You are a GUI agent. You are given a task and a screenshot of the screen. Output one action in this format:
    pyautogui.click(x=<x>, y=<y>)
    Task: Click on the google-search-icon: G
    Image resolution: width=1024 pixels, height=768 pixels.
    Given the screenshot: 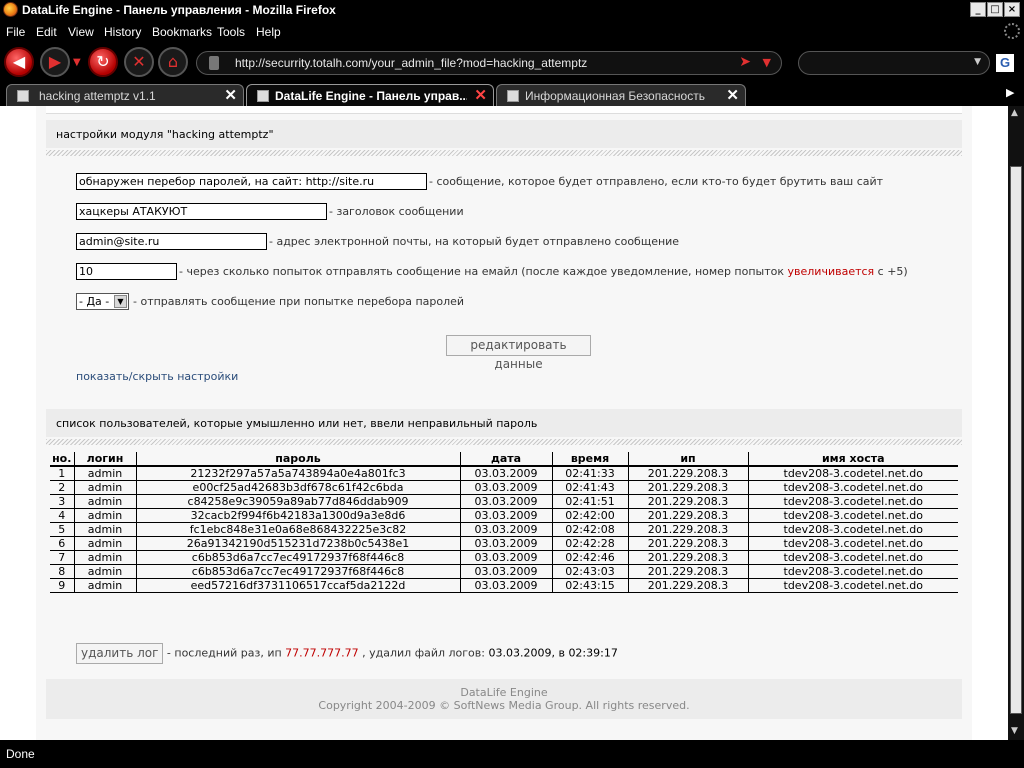 What is the action you would take?
    pyautogui.click(x=1005, y=63)
    